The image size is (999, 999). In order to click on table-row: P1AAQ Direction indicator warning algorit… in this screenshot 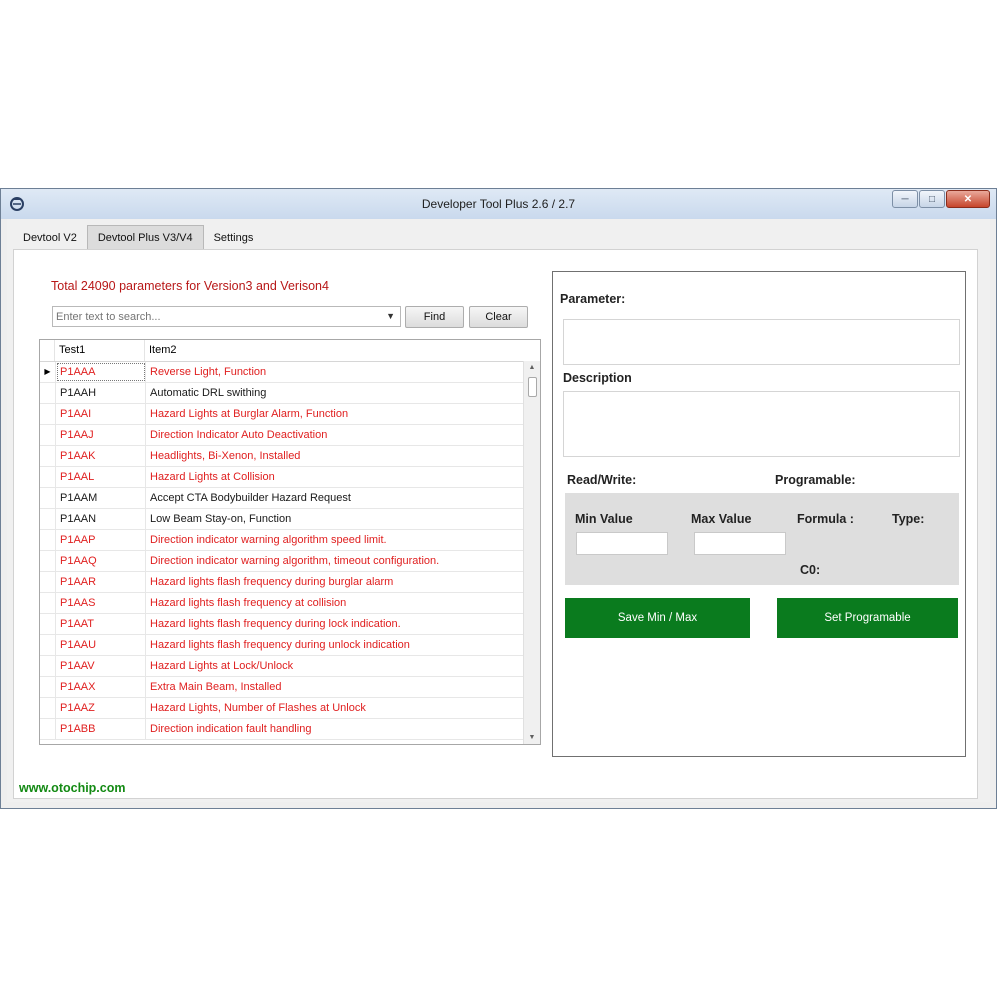, I will do `click(282, 561)`.